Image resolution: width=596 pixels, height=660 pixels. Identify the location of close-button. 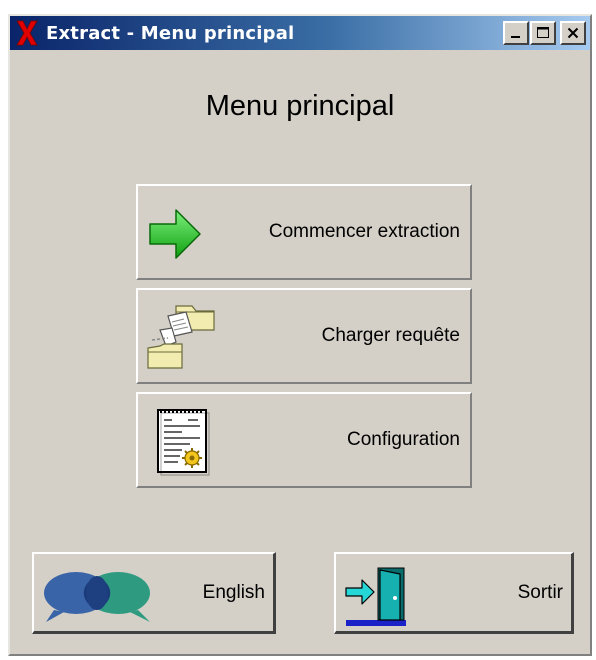
(573, 33).